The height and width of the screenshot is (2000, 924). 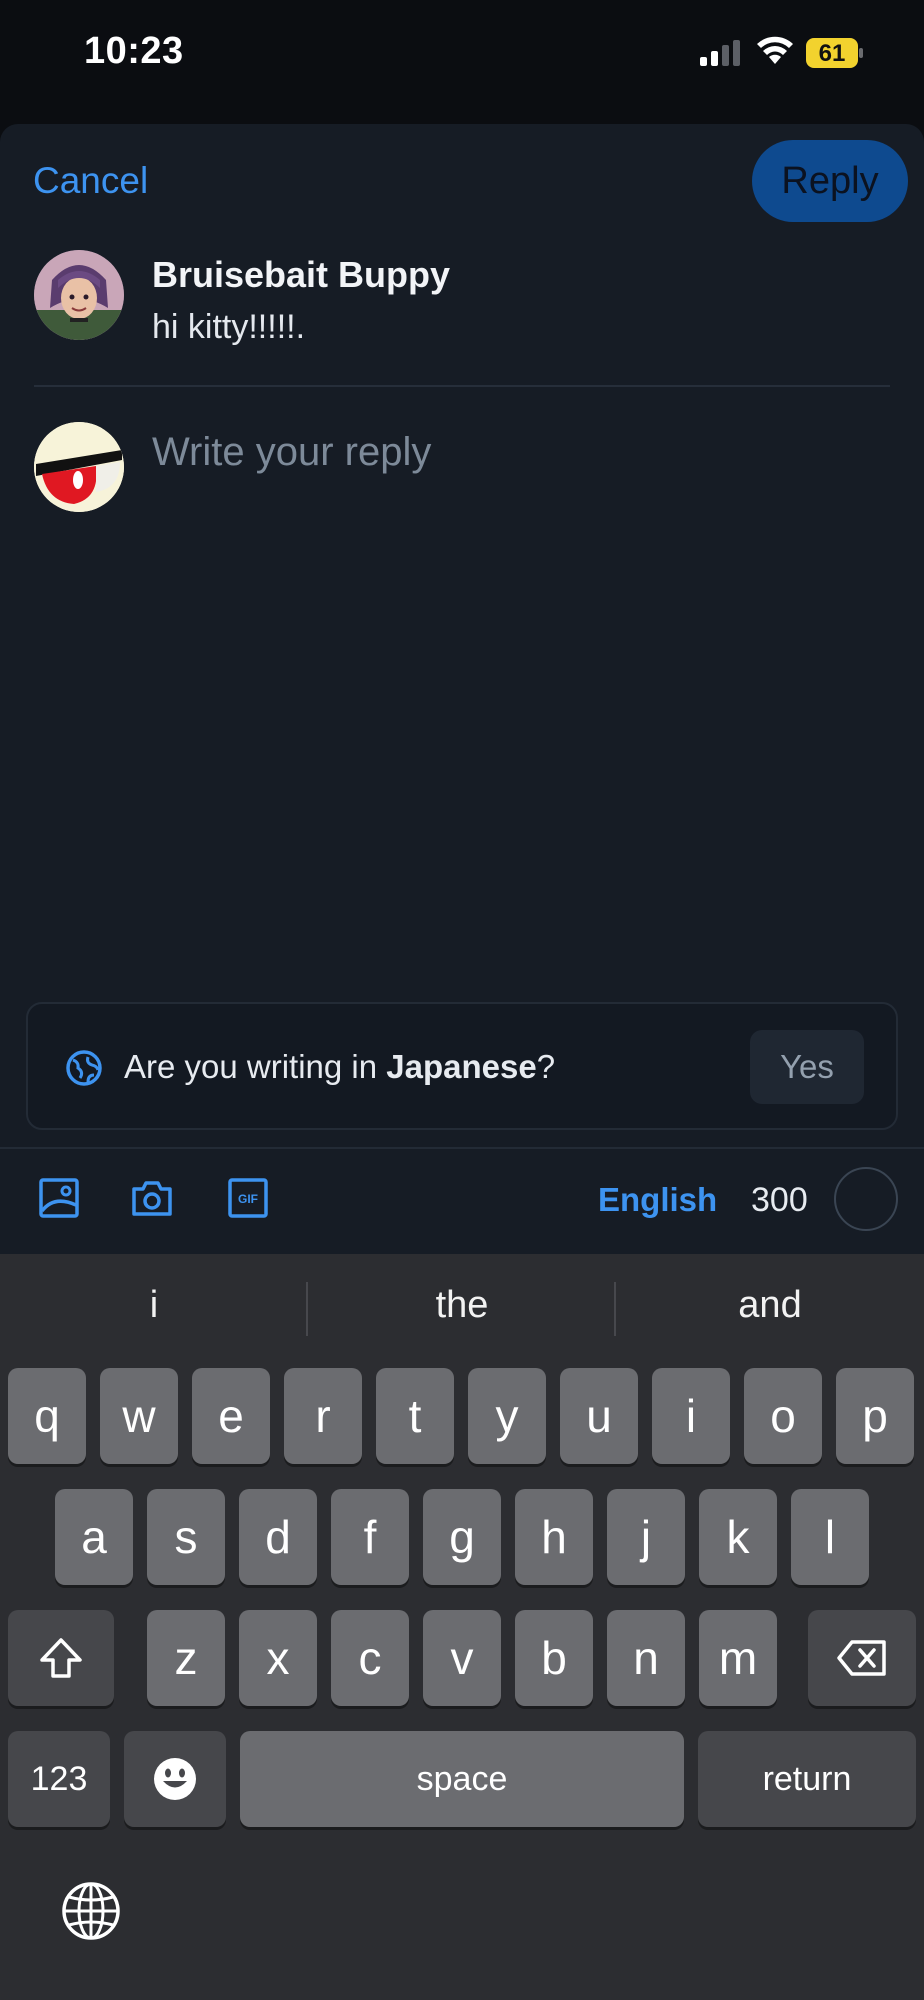 What do you see at coordinates (775, 50) in the screenshot?
I see `wifi-icon` at bounding box center [775, 50].